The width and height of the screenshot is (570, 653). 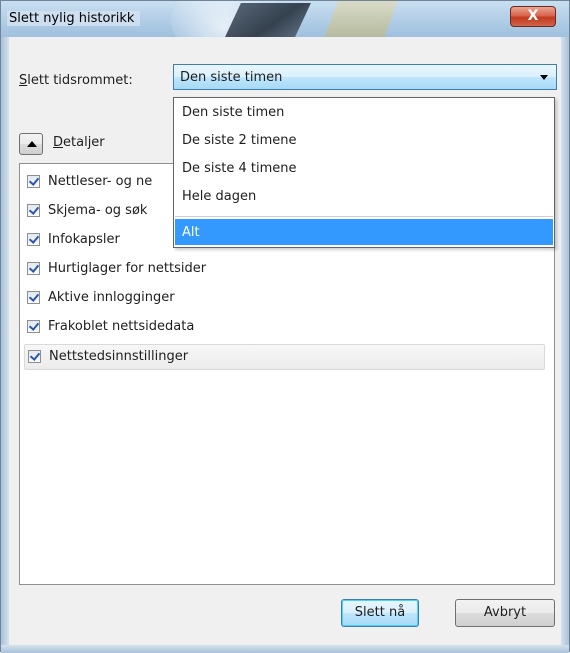 What do you see at coordinates (219, 196) in the screenshot?
I see `dropdown-option-label: Hele dagen` at bounding box center [219, 196].